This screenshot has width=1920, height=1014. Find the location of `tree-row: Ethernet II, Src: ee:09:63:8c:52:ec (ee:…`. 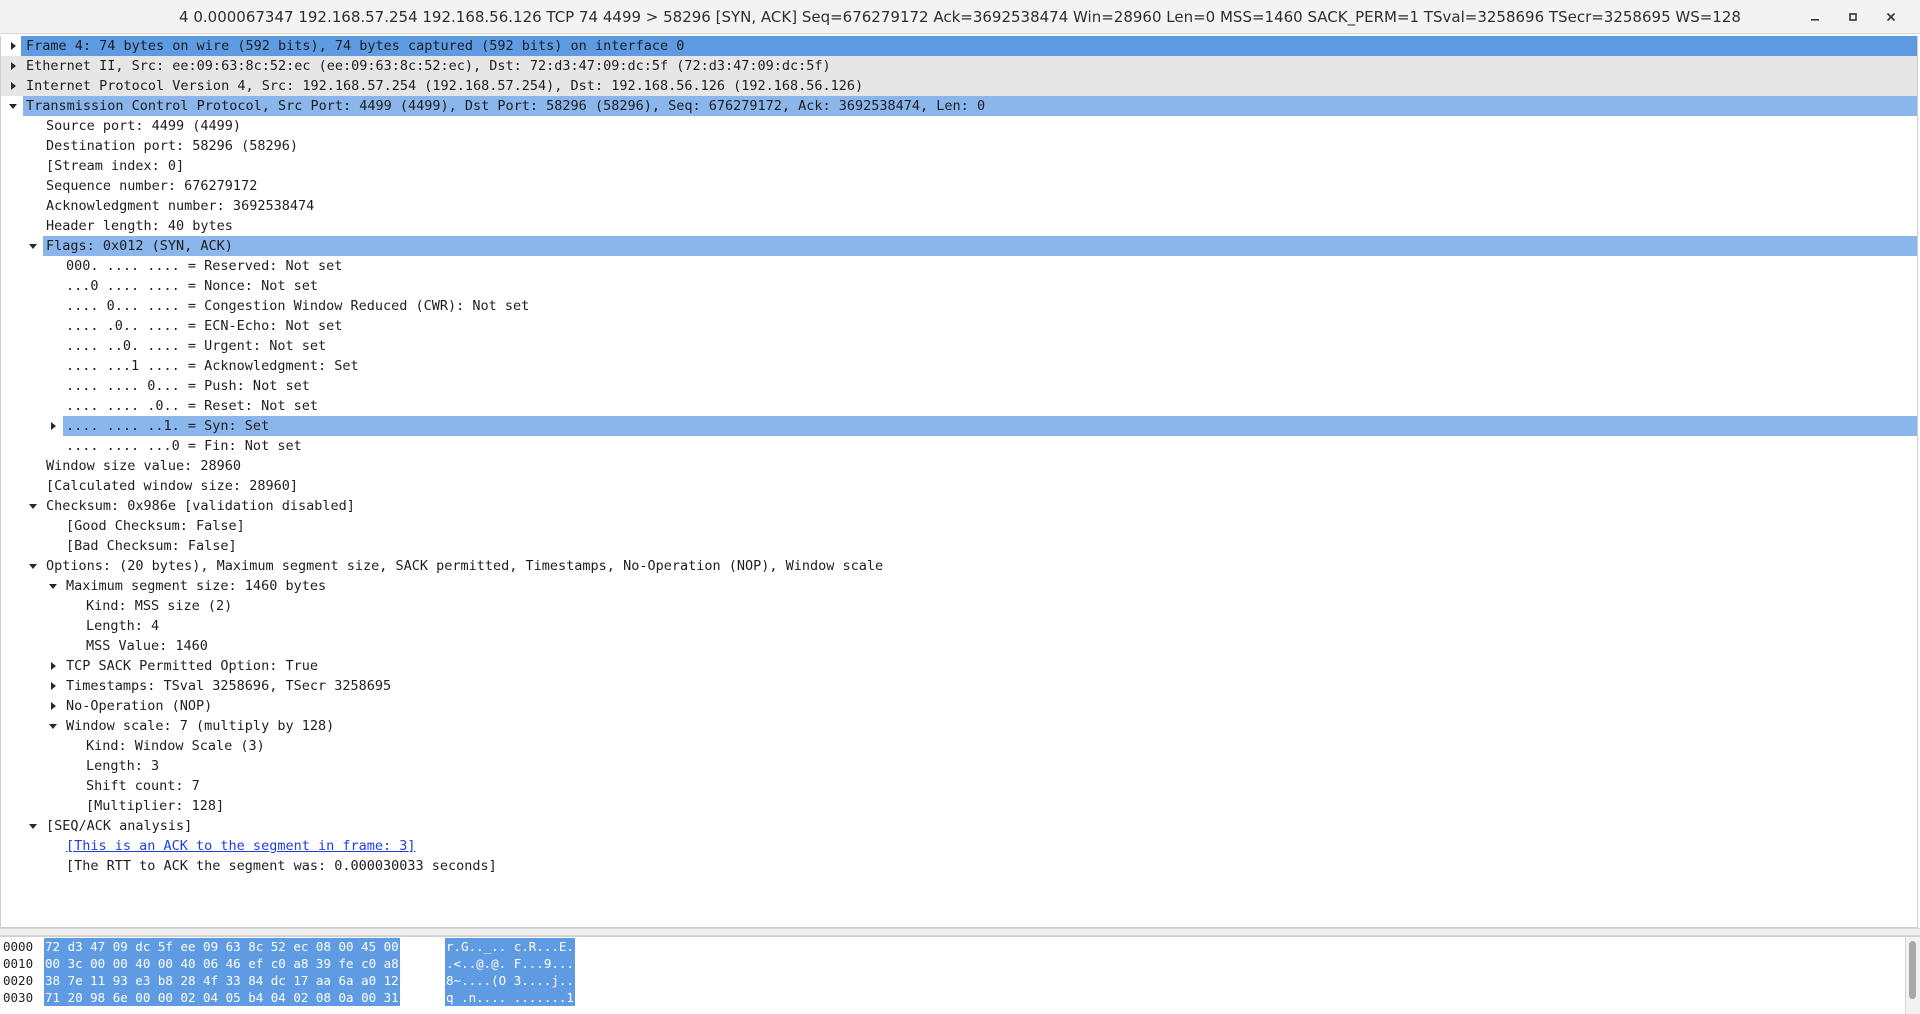

tree-row: Ethernet II, Src: ee:09:63:8c:52:ec (ee:… is located at coordinates (959, 66).